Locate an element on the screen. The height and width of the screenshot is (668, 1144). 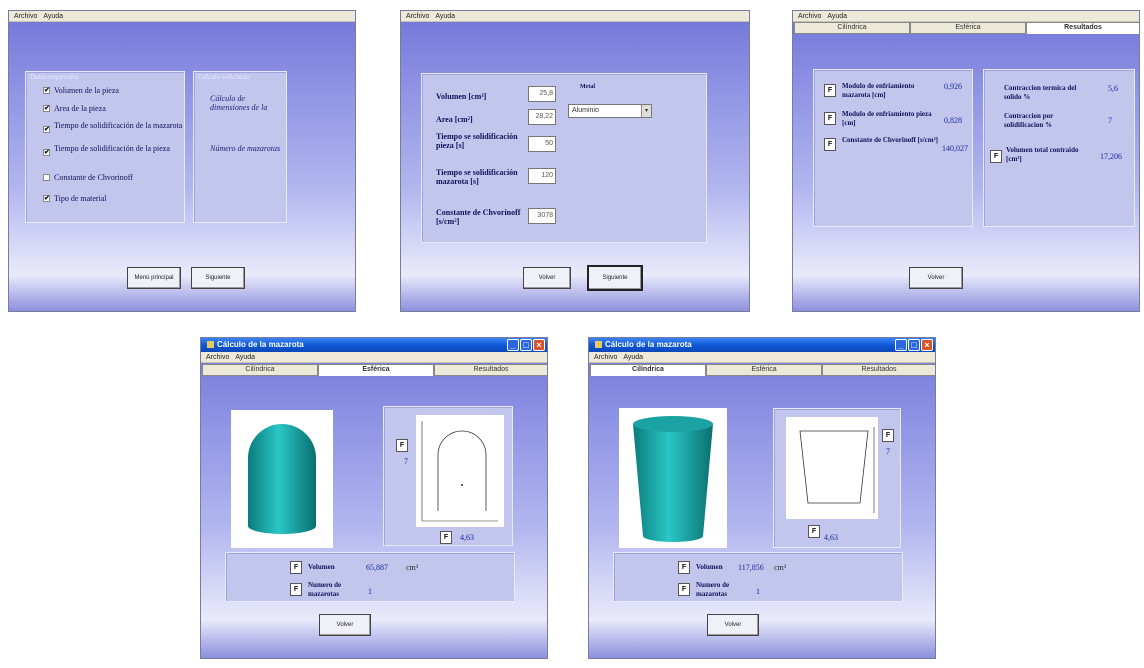
label-contraccion-solidificacion: Contraccion por solidificacion % is located at coordinates (1029, 120).